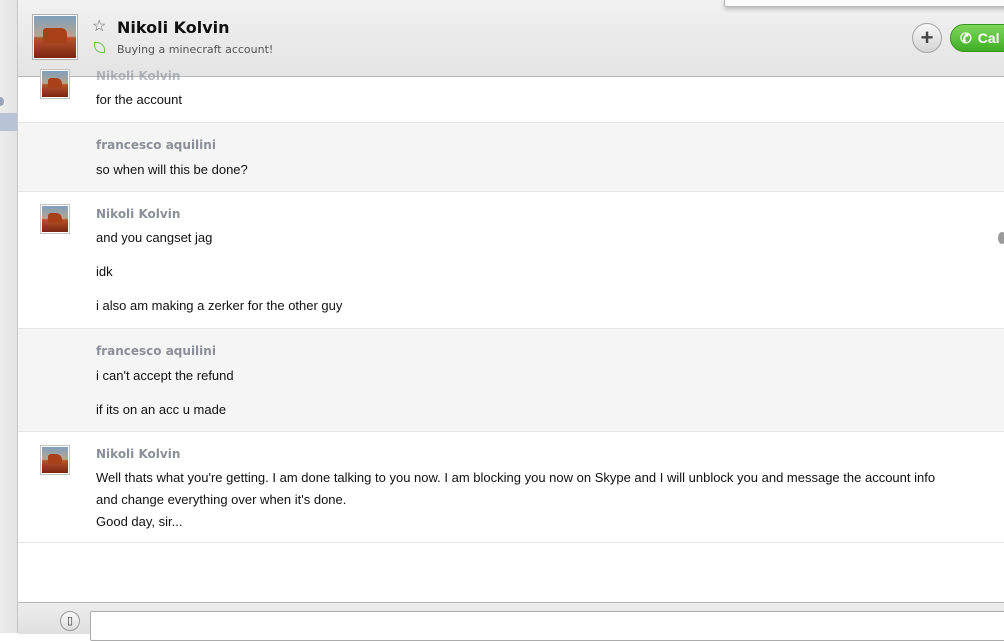  What do you see at coordinates (966, 38) in the screenshot?
I see `phone-icon: ✆` at bounding box center [966, 38].